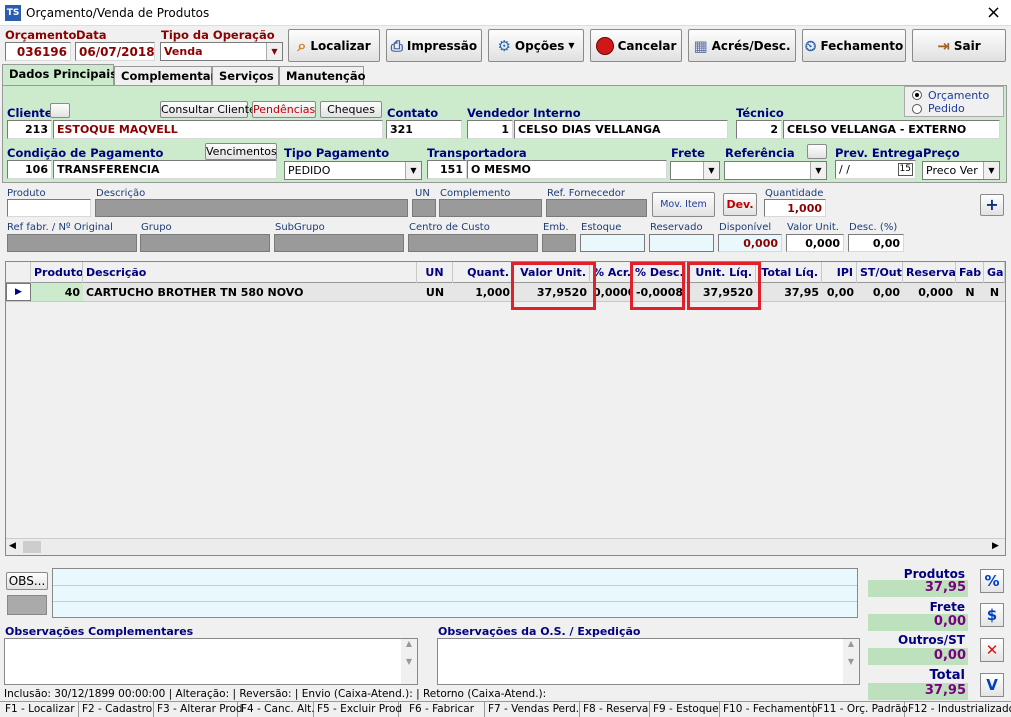 Image resolution: width=1011 pixels, height=717 pixels. What do you see at coordinates (840, 292) in the screenshot?
I see `cell-ipi: 0,00` at bounding box center [840, 292].